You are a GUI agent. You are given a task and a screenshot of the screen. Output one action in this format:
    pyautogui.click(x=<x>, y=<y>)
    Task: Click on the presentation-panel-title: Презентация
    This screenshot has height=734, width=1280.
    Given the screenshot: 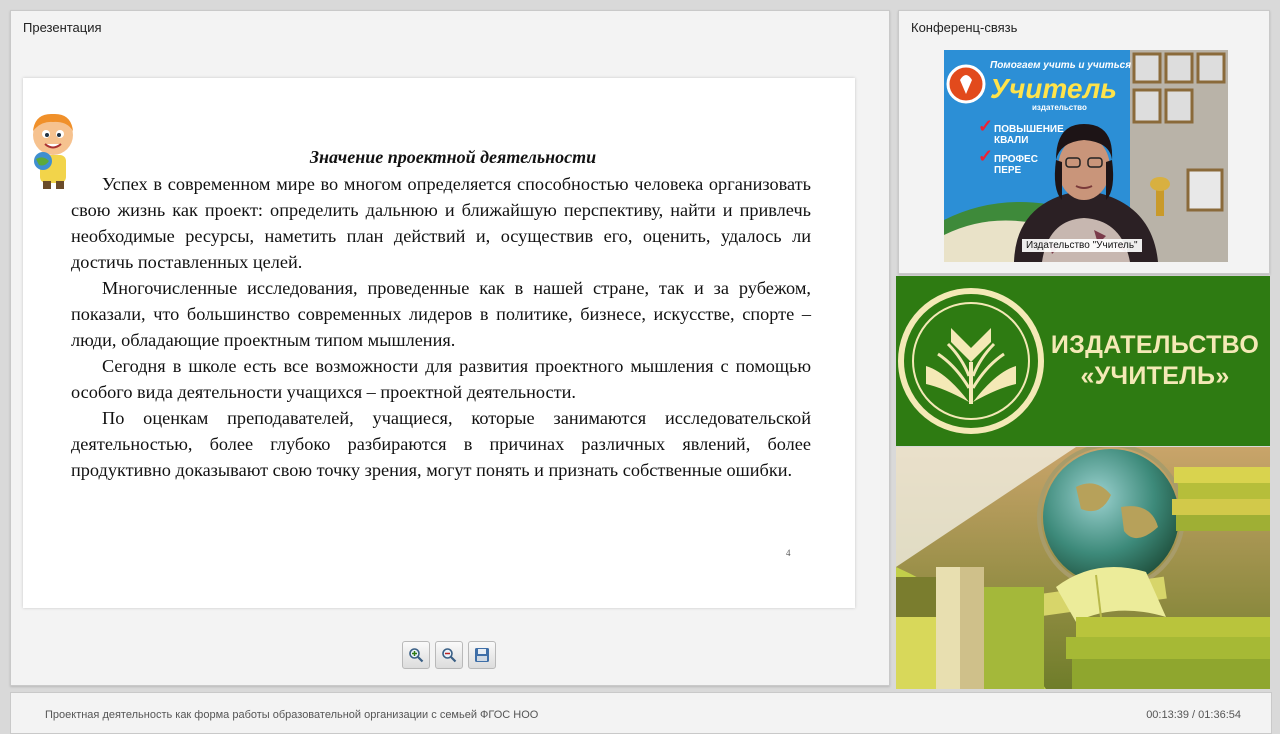 What is the action you would take?
    pyautogui.click(x=62, y=27)
    